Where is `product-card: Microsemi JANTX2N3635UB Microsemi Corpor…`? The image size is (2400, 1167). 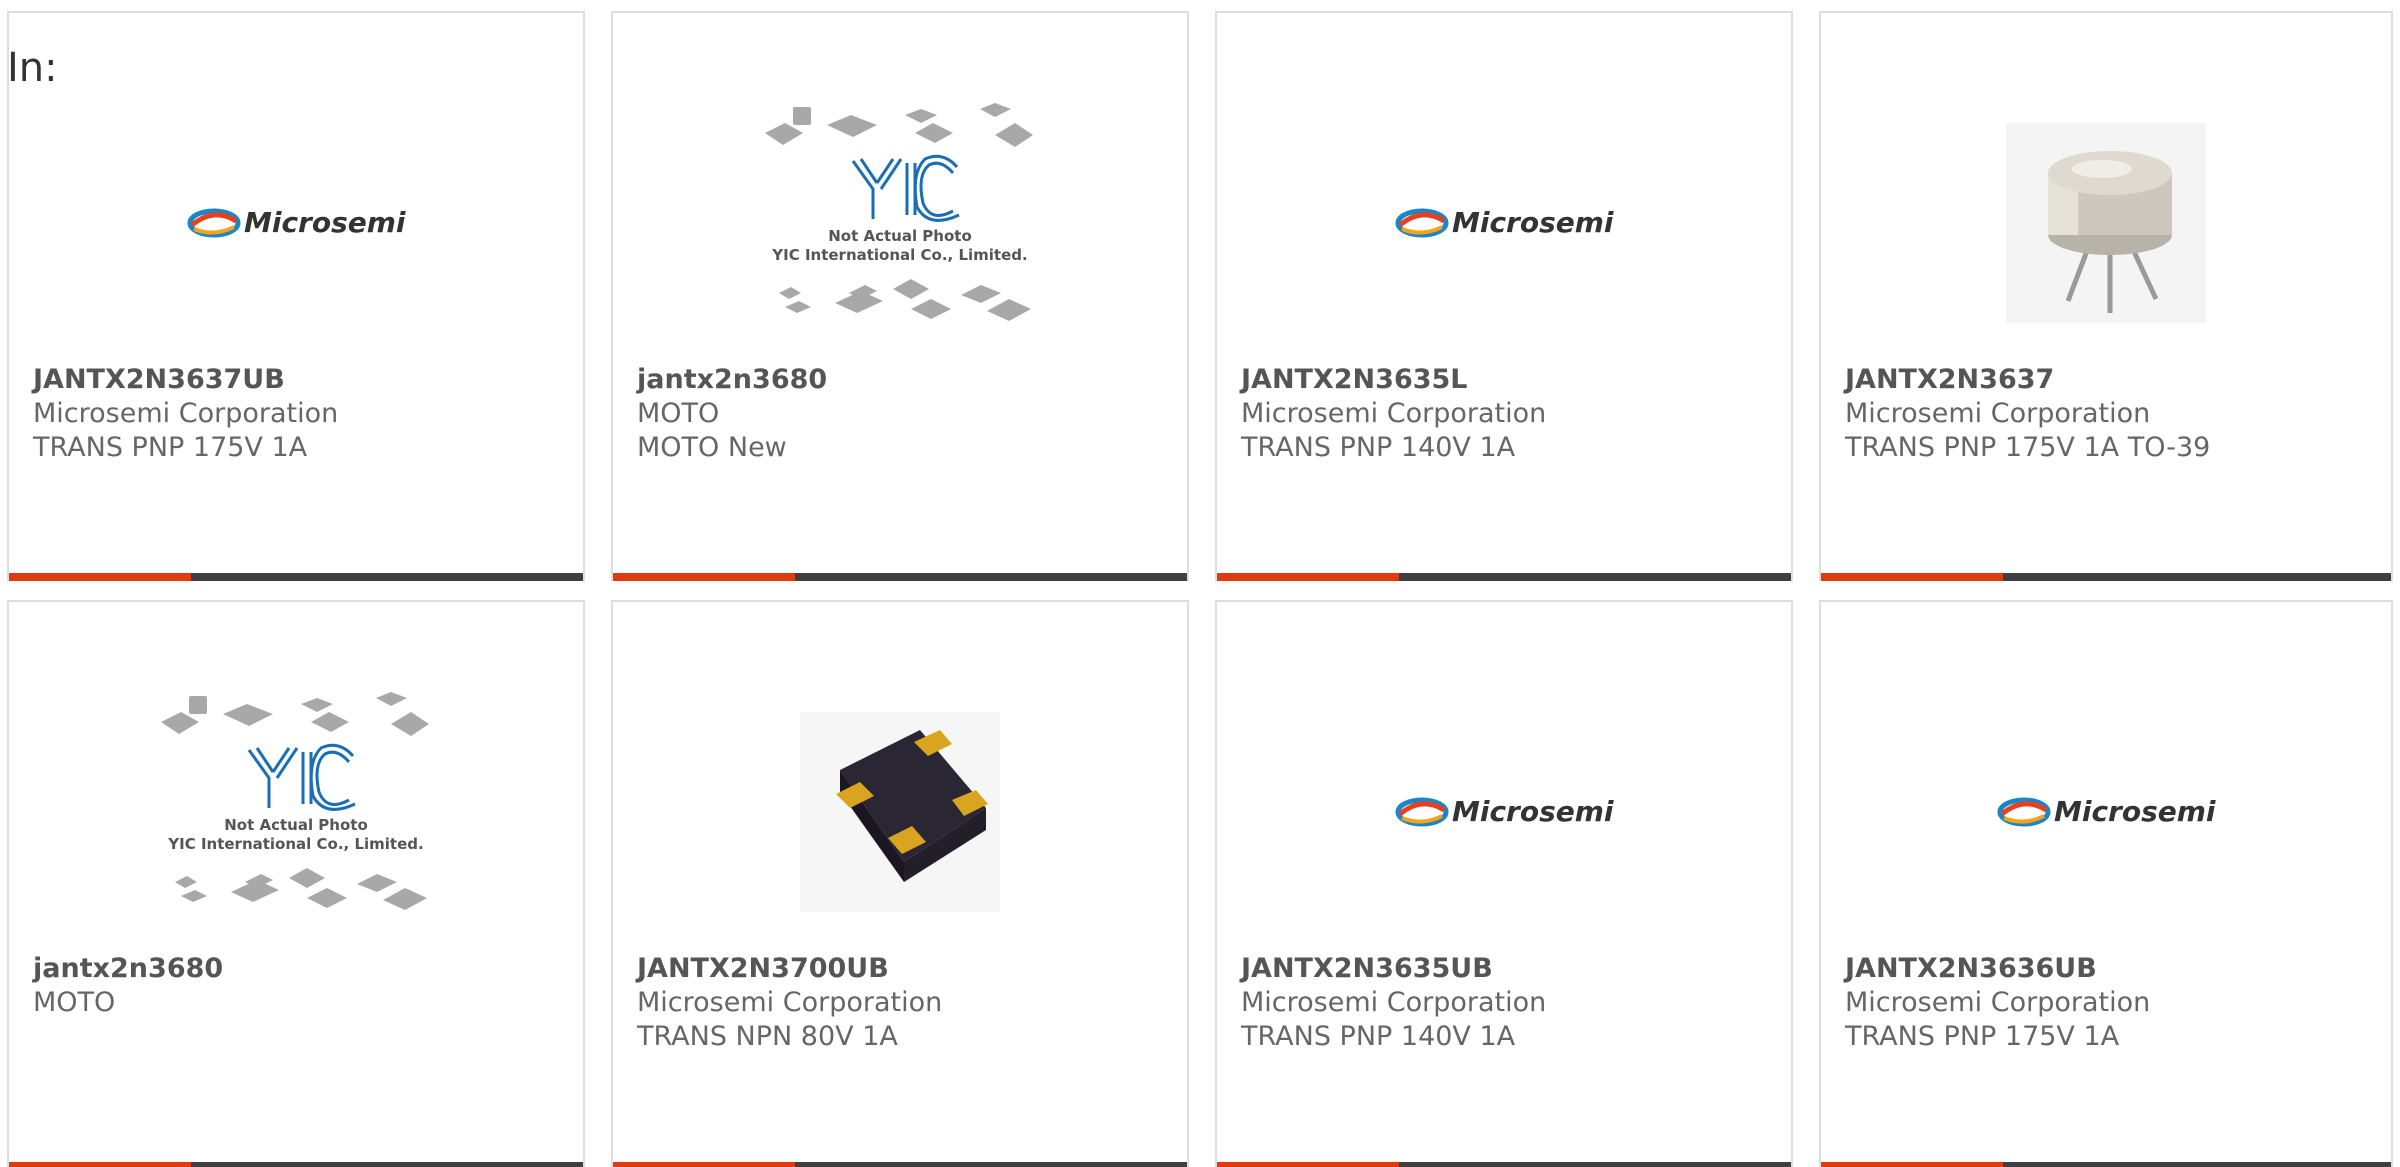 product-card: Microsemi JANTX2N3635UB Microsemi Corpor… is located at coordinates (1504, 883).